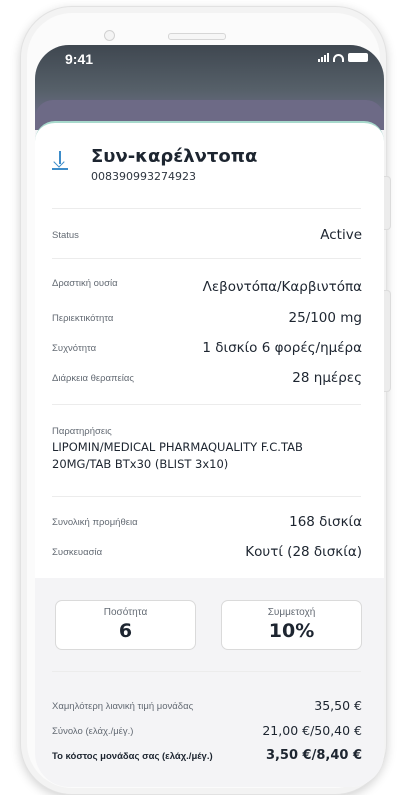 The width and height of the screenshot is (403, 795). Describe the element at coordinates (207, 554) in the screenshot. I see `supply-row-package: Συσκευασία Κουτί (28 δισκία)` at that location.